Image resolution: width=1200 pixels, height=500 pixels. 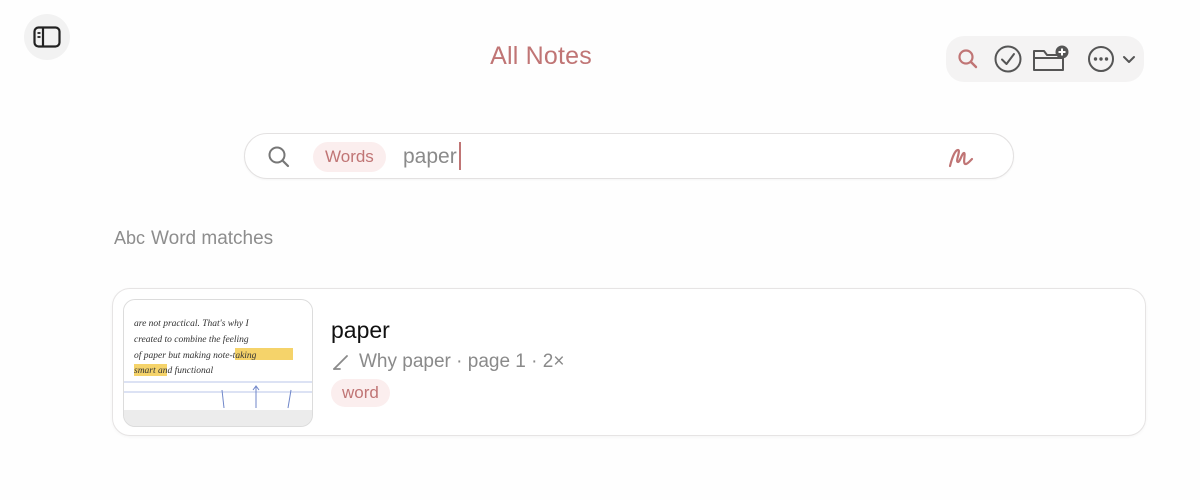 I want to click on section-label: Abc Word matches, so click(x=193, y=239).